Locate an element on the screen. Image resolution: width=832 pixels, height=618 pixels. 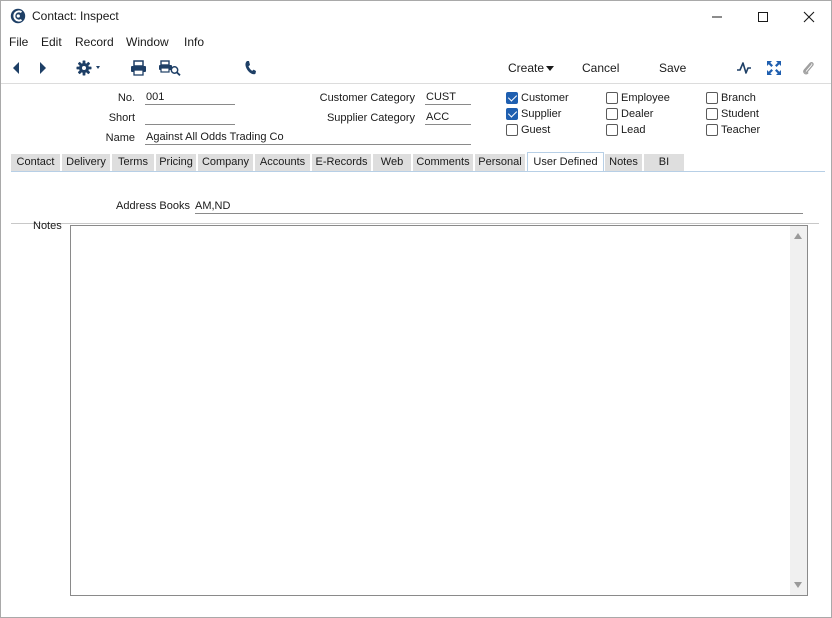
menu-info: Info is located at coordinates (194, 42).